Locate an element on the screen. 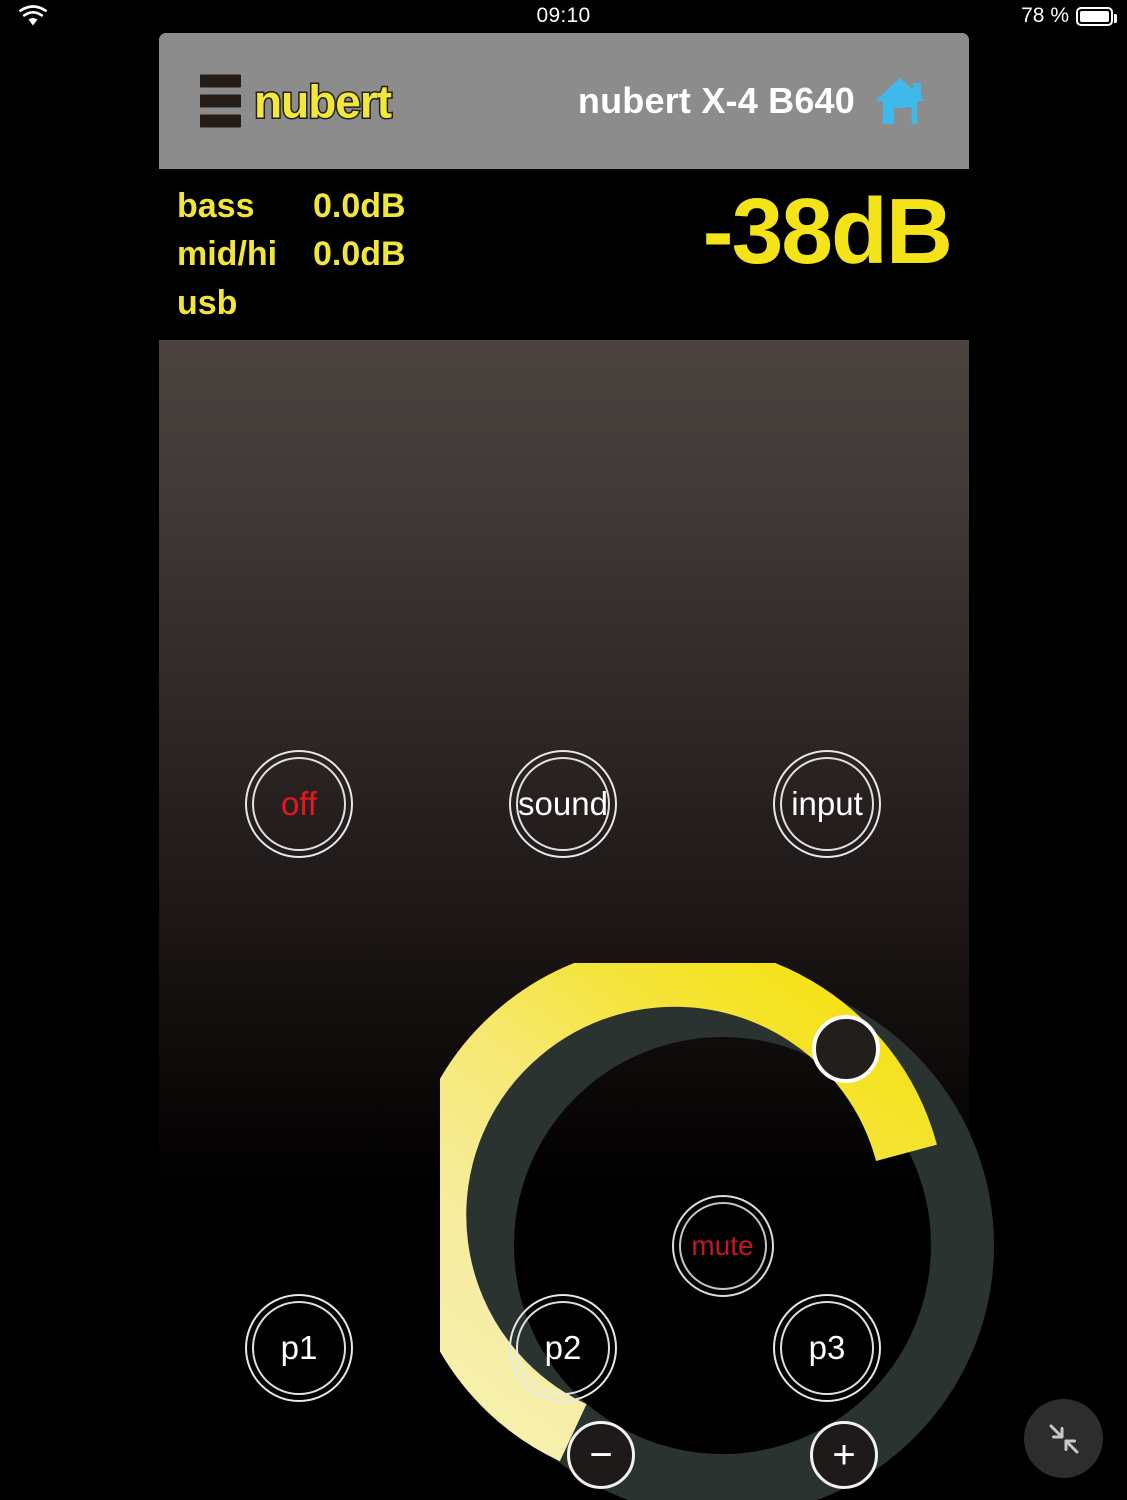 The height and width of the screenshot is (1500, 1127). preset-button-p1: p1 is located at coordinates (299, 1348).